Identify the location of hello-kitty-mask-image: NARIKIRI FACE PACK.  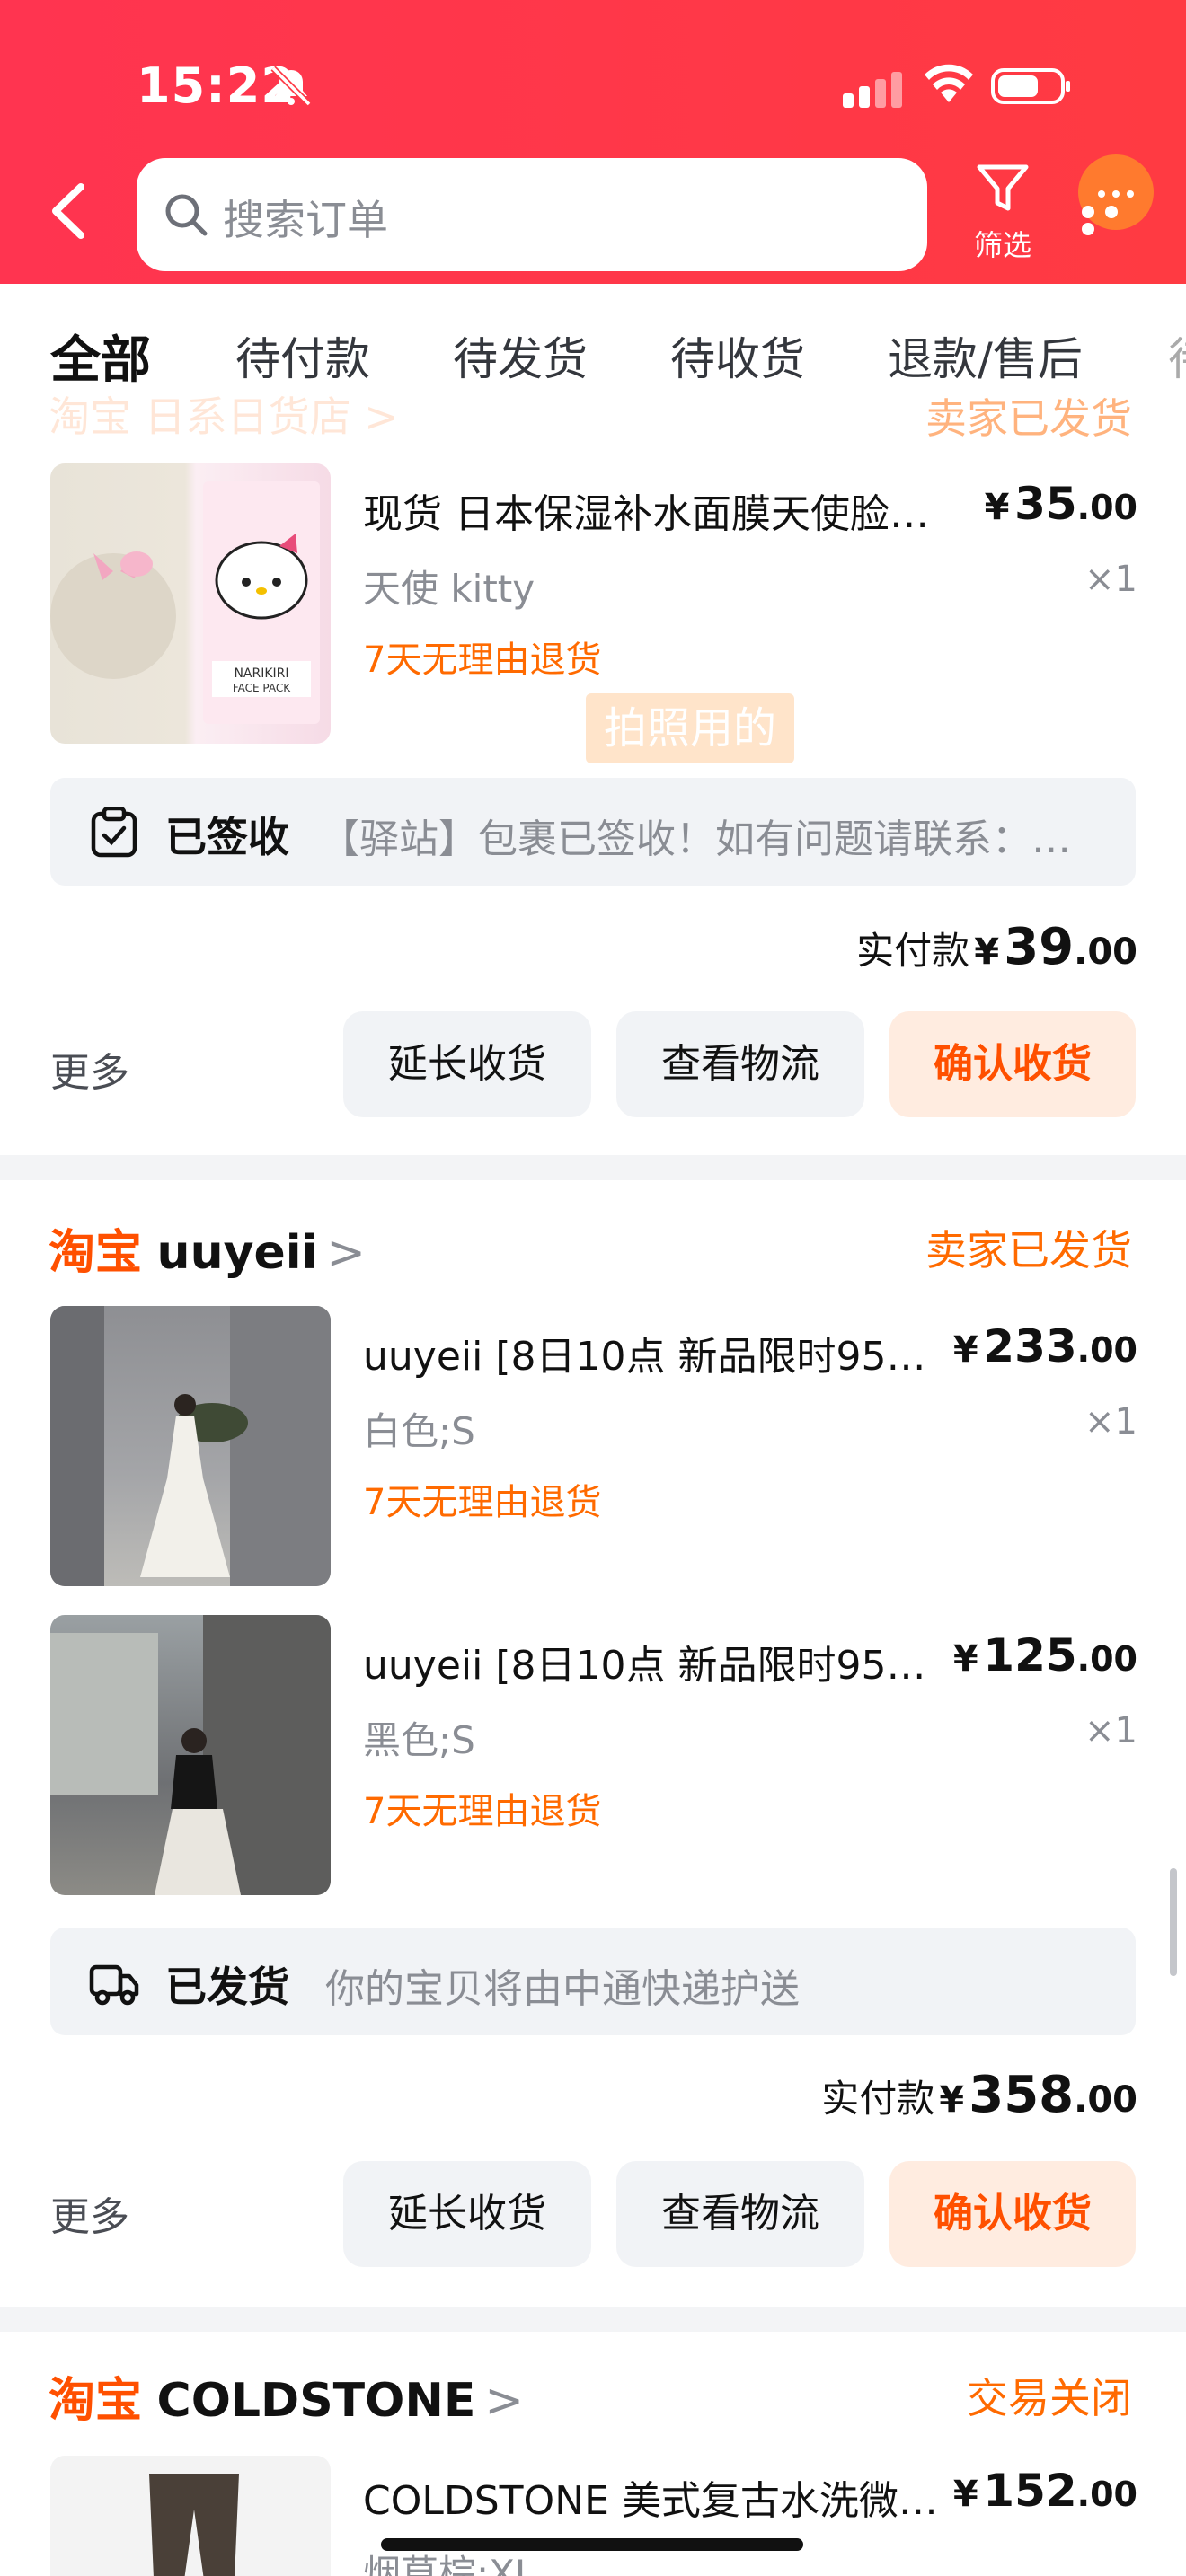
(185, 602).